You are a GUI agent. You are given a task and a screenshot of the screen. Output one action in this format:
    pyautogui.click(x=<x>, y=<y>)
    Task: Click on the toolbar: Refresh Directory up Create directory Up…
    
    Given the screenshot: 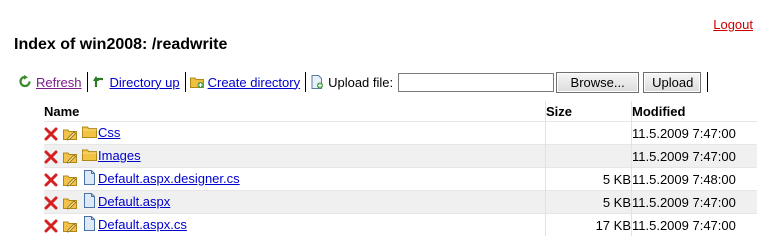 What is the action you would take?
    pyautogui.click(x=363, y=82)
    